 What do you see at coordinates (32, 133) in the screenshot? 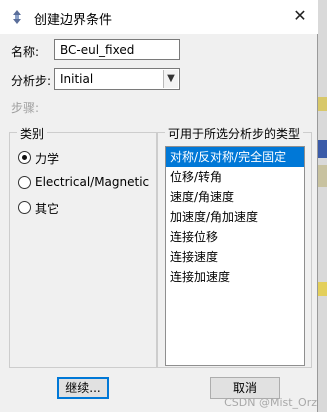
I see `category-group-title: 类别` at bounding box center [32, 133].